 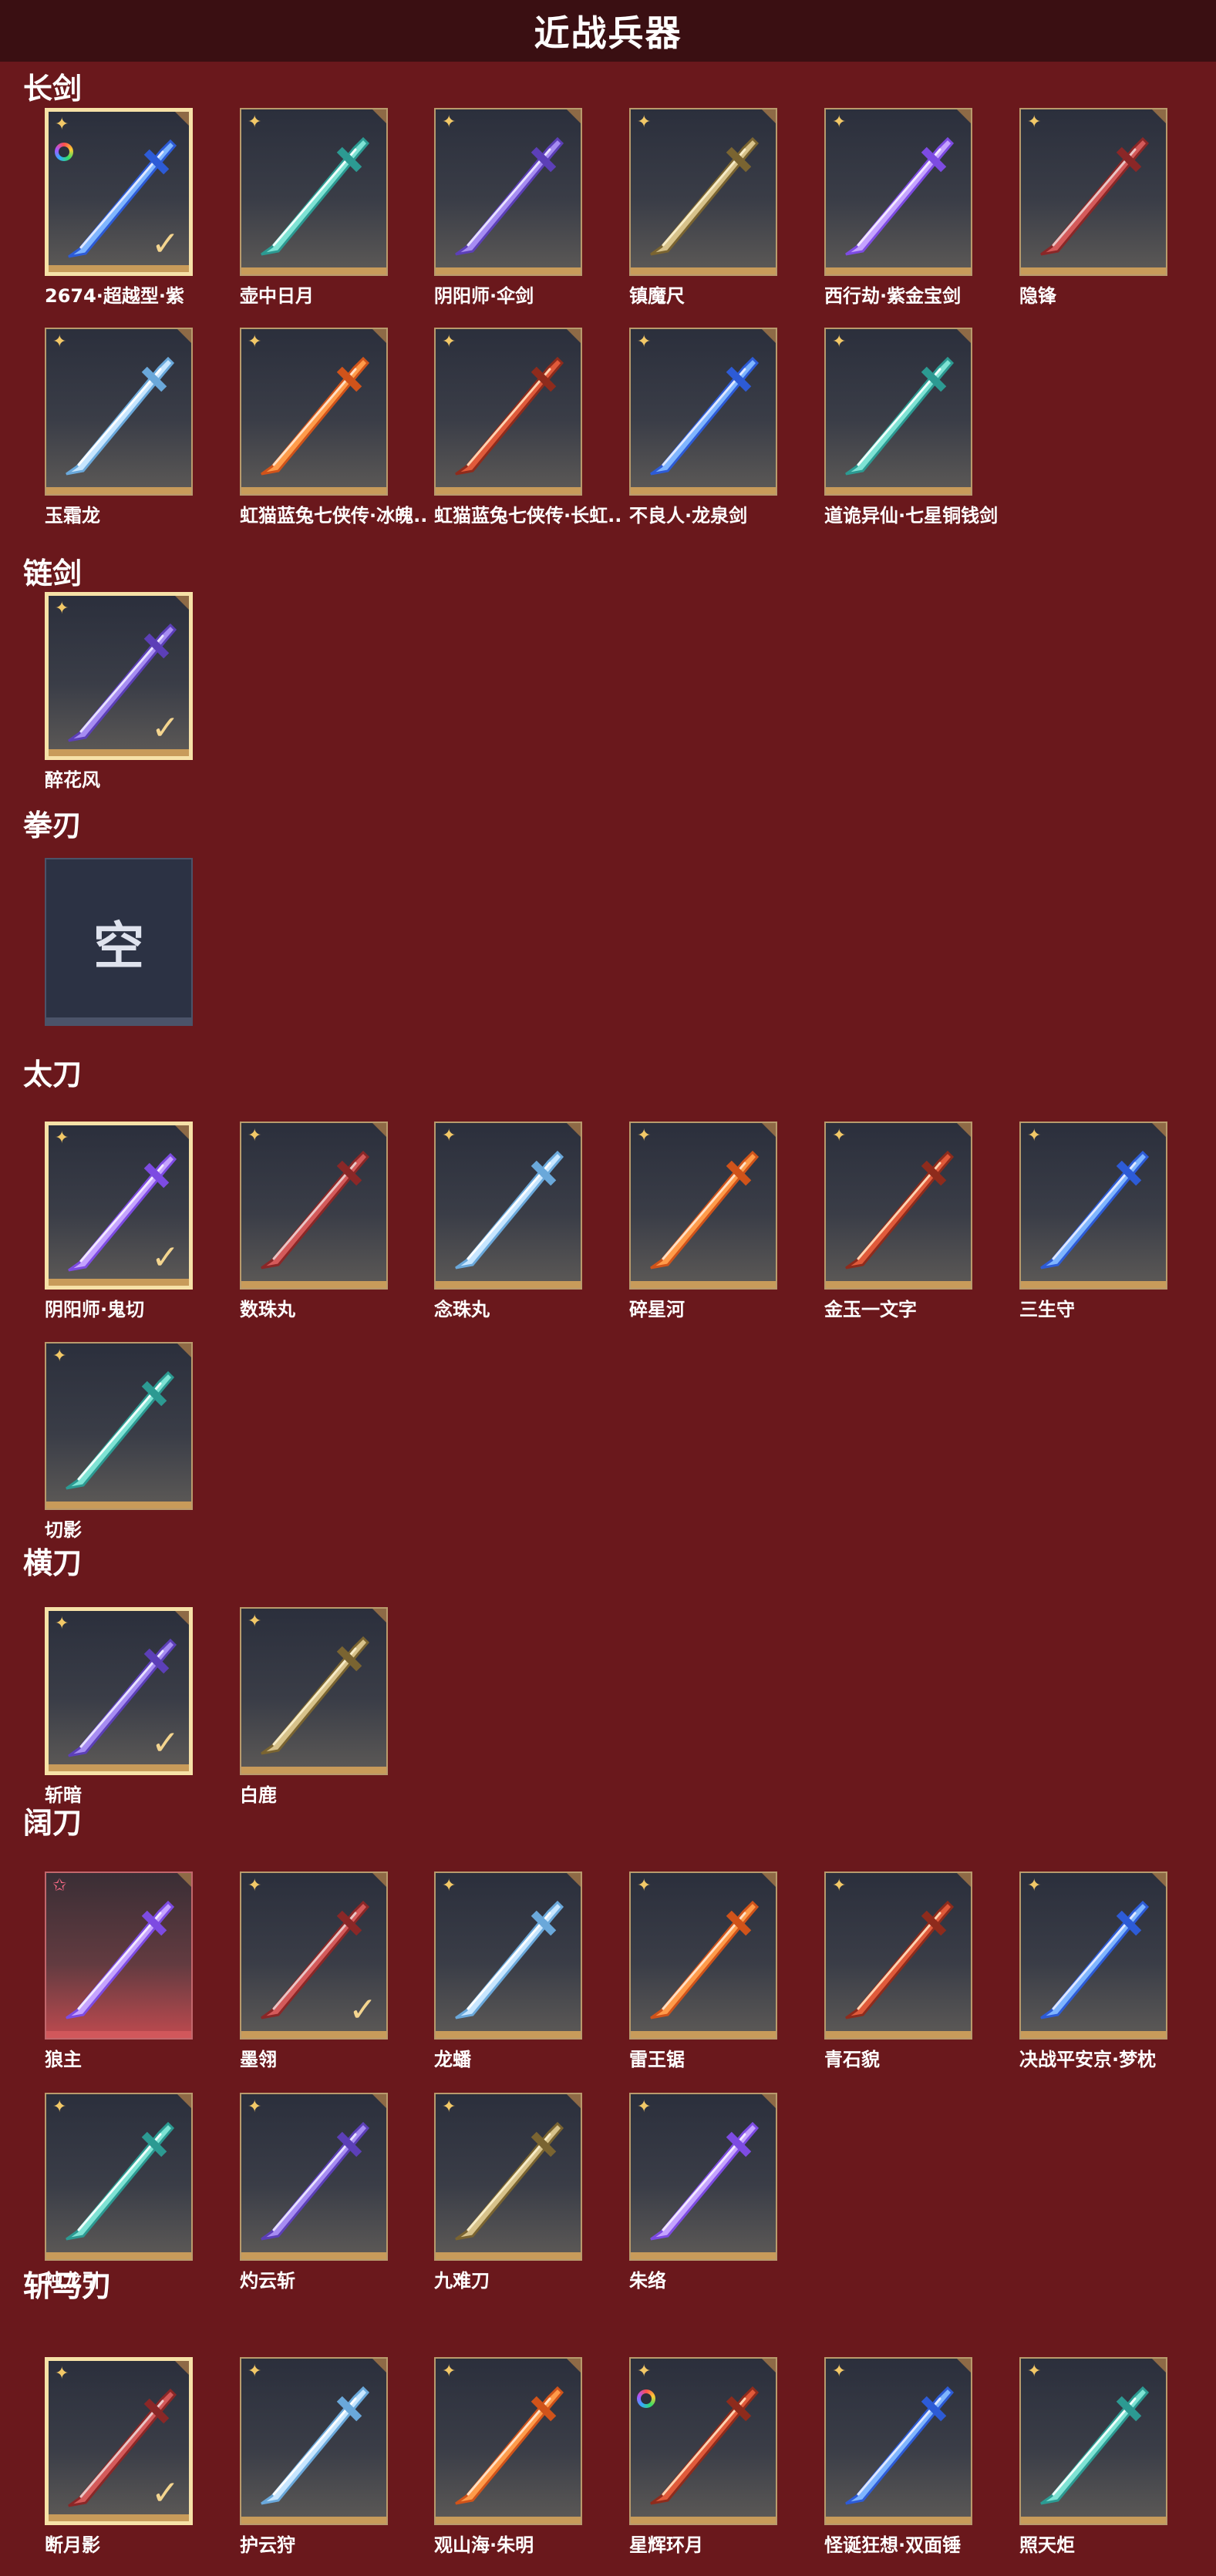 I want to click on weapon-card: ✦ ✓ 墨翎, so click(x=314, y=1970).